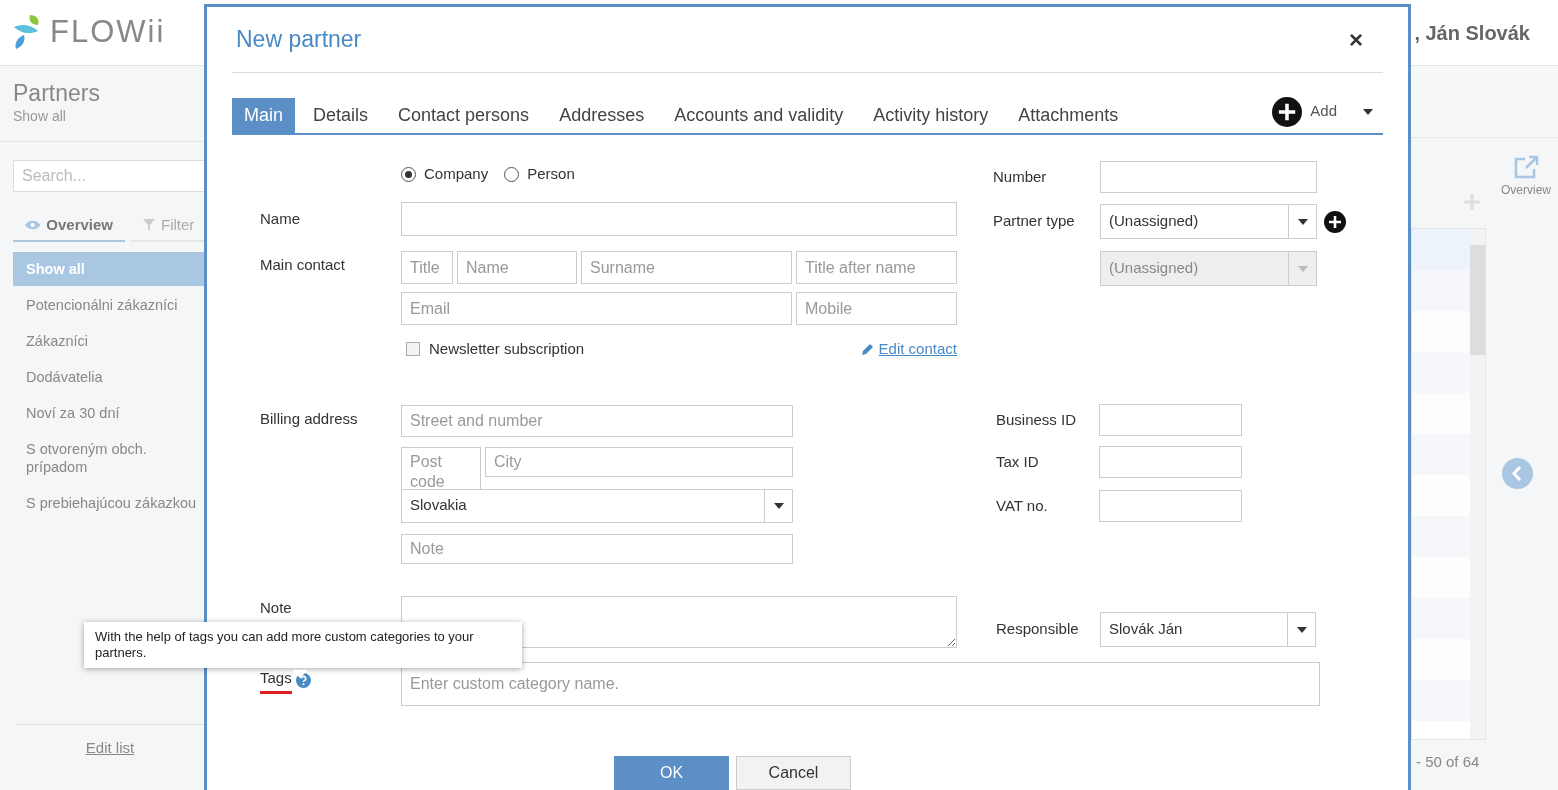 Image resolution: width=1558 pixels, height=790 pixels. I want to click on field-label: Main contact, so click(303, 265).